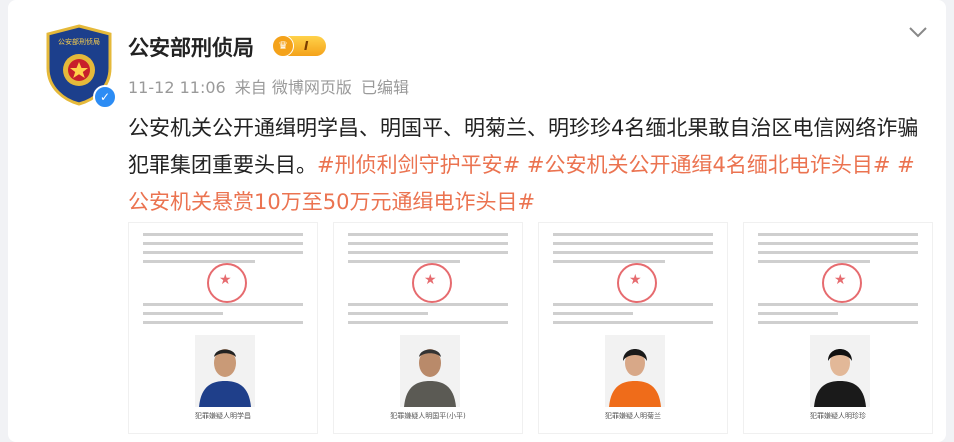  I want to click on badge-level: I, so click(306, 46).